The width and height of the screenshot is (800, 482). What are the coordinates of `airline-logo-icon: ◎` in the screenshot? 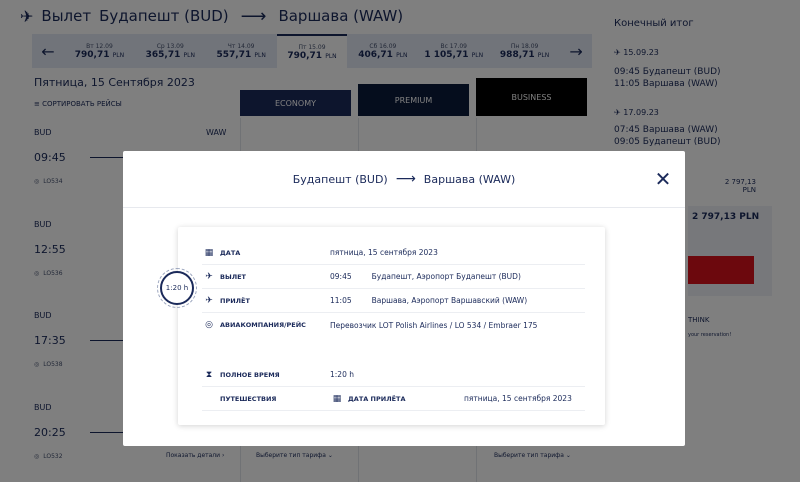 It's located at (209, 325).